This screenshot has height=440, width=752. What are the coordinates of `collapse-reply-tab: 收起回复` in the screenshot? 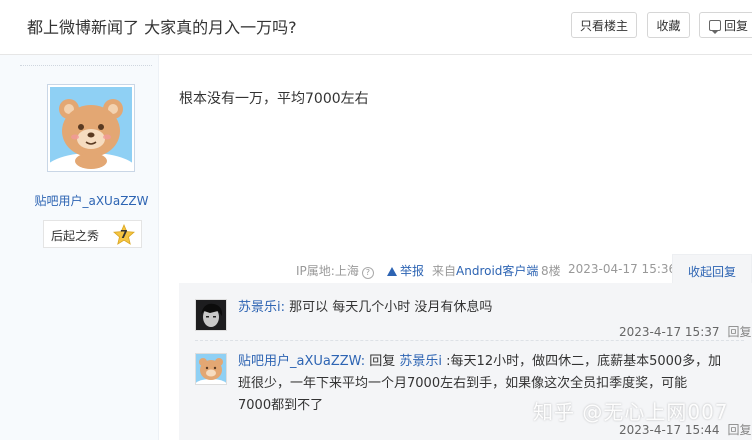 It's located at (712, 269).